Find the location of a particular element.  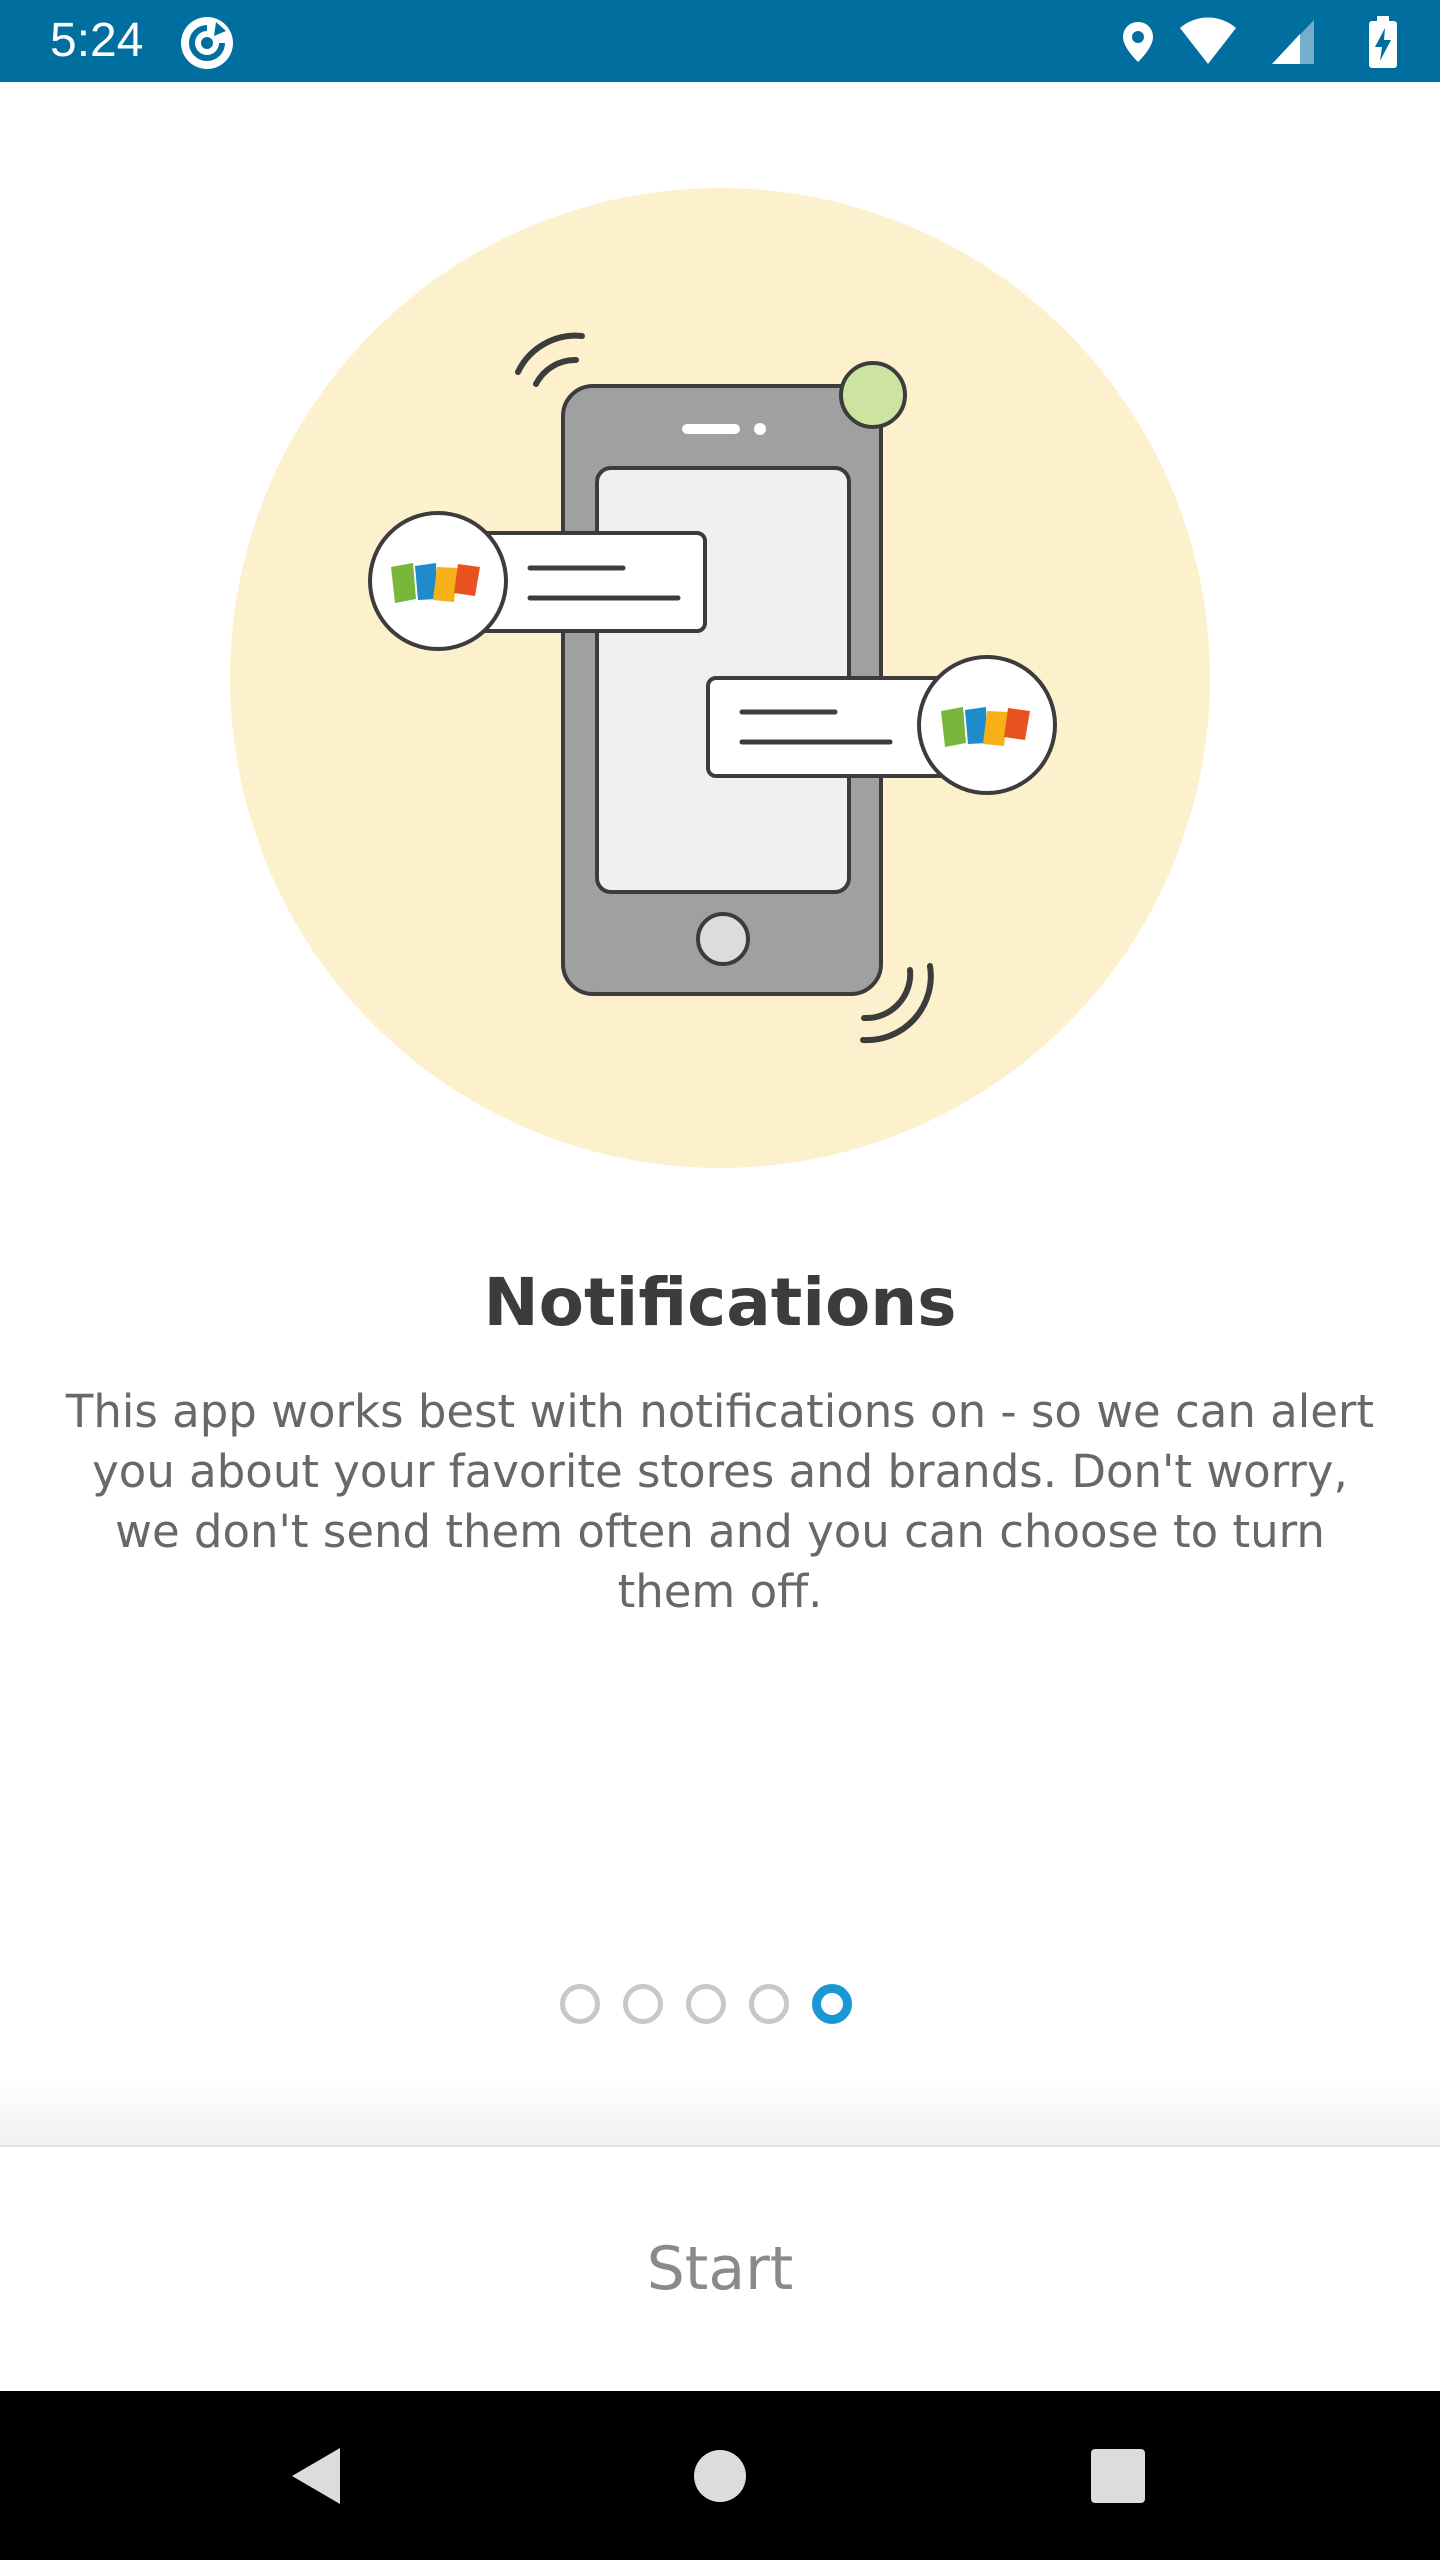

recents-icon is located at coordinates (1118, 2476).